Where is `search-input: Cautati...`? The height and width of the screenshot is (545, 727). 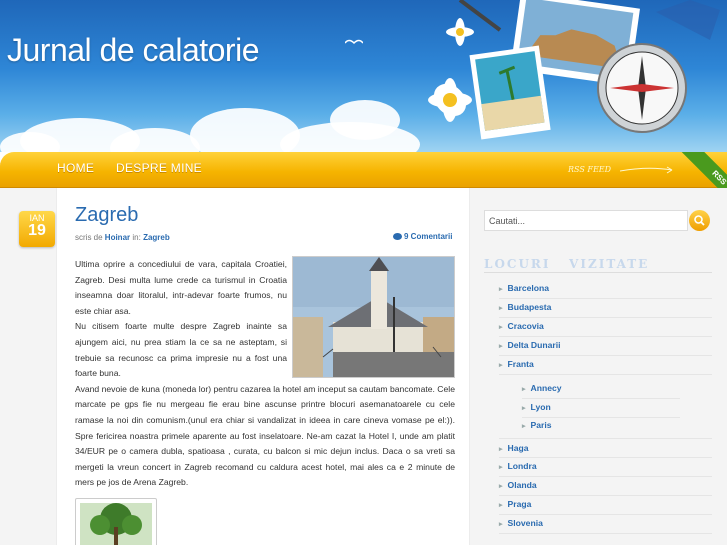 search-input: Cautati... is located at coordinates (586, 220).